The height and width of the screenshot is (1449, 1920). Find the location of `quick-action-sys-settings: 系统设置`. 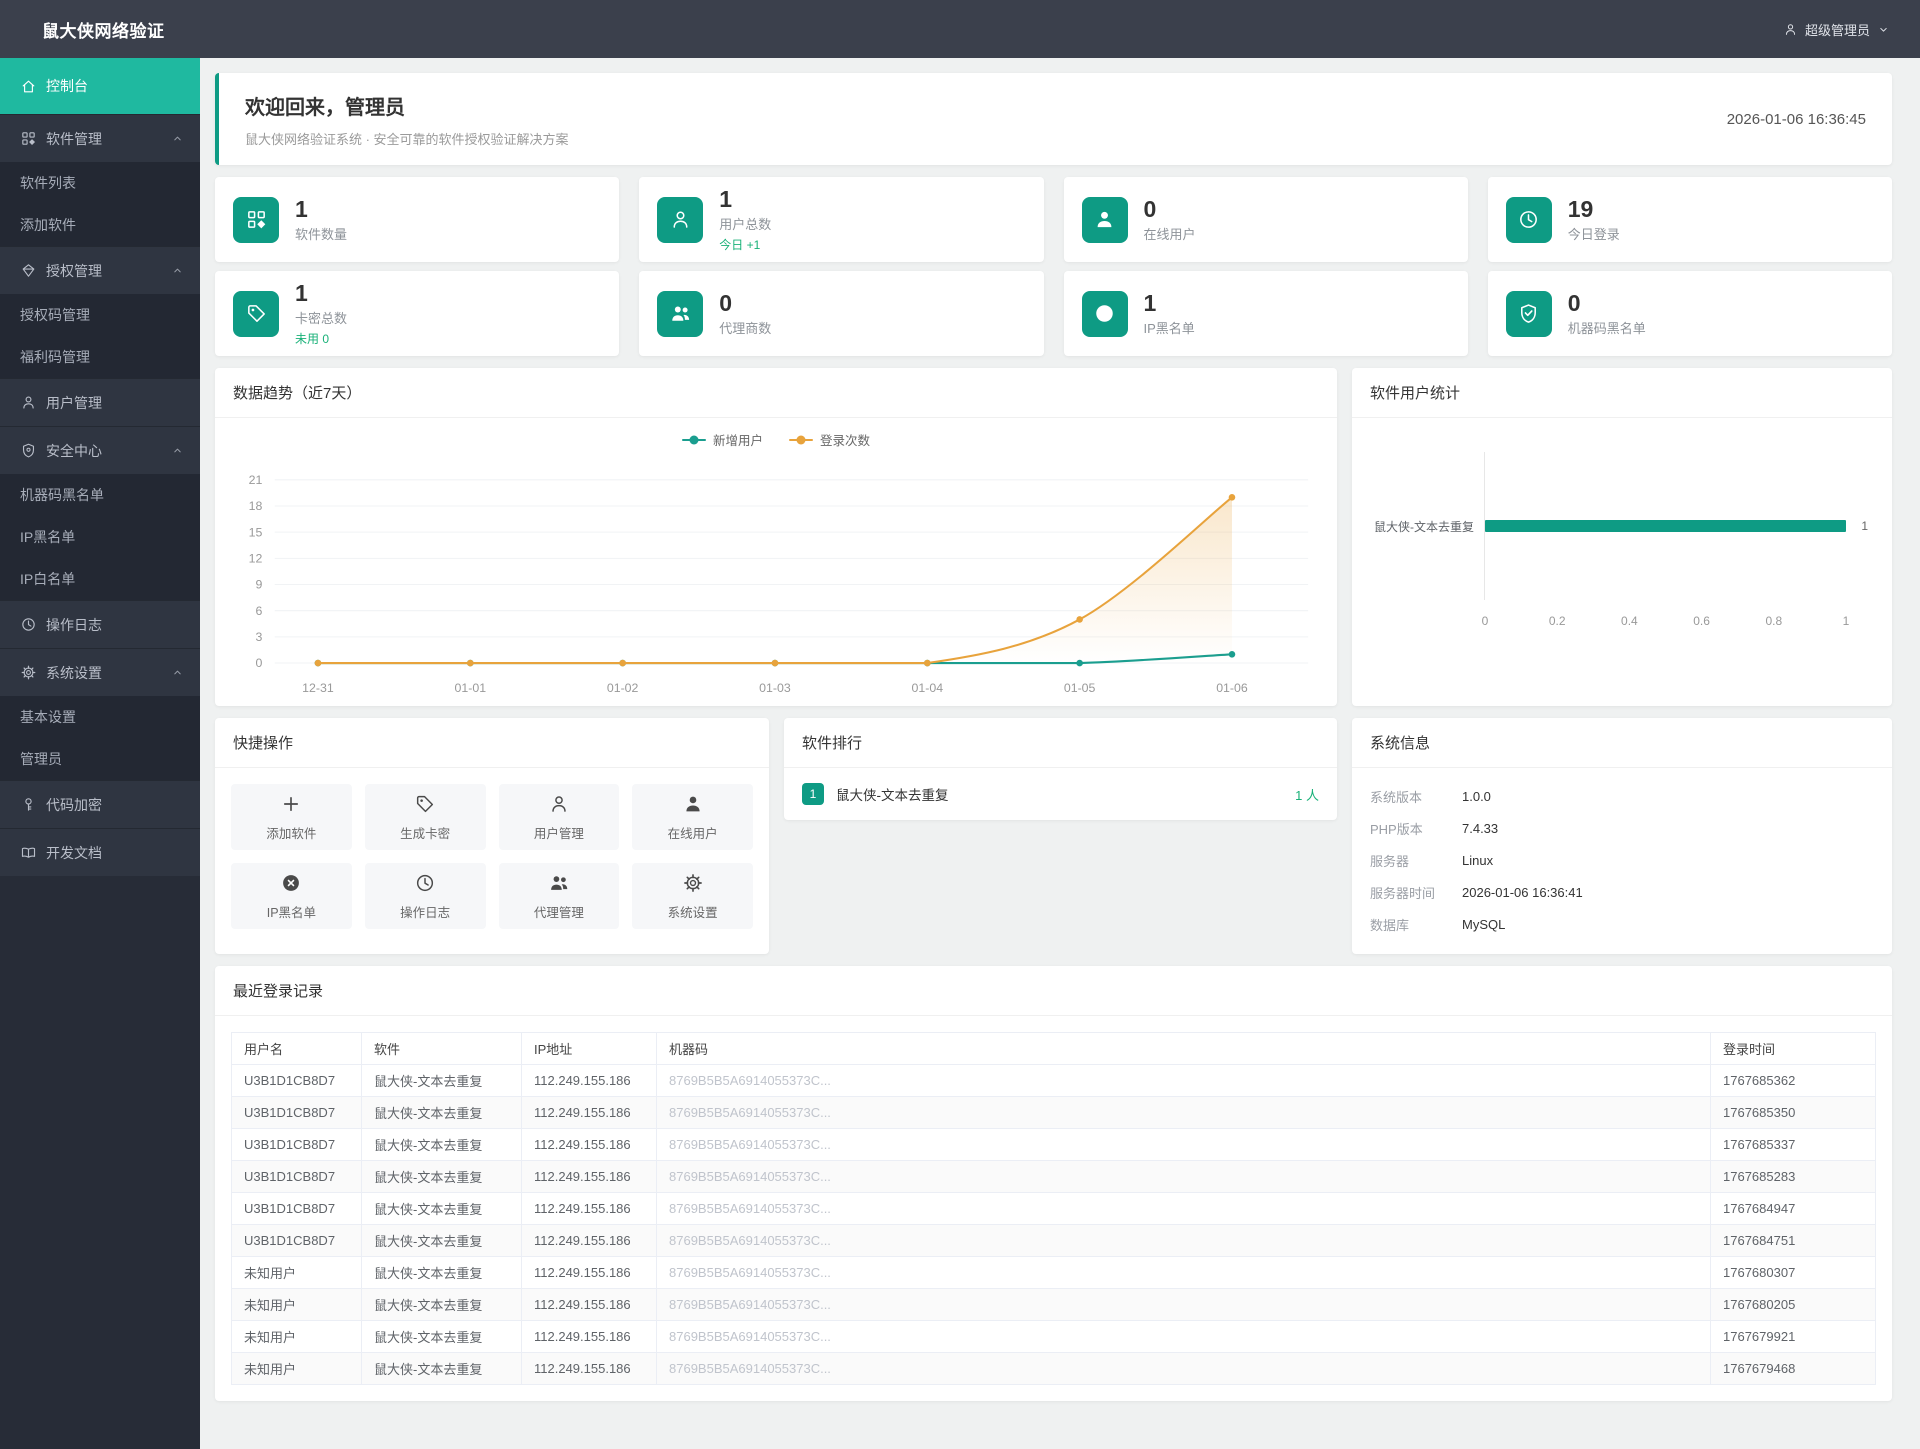

quick-action-sys-settings: 系统设置 is located at coordinates (692, 896).